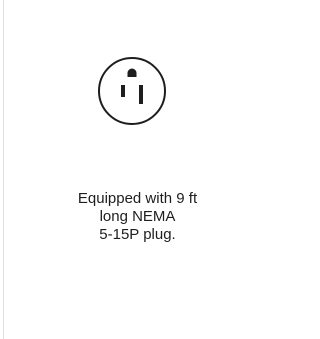 Image resolution: width=320 pixels, height=339 pixels. I want to click on caption-line: long NEMA, so click(137, 216).